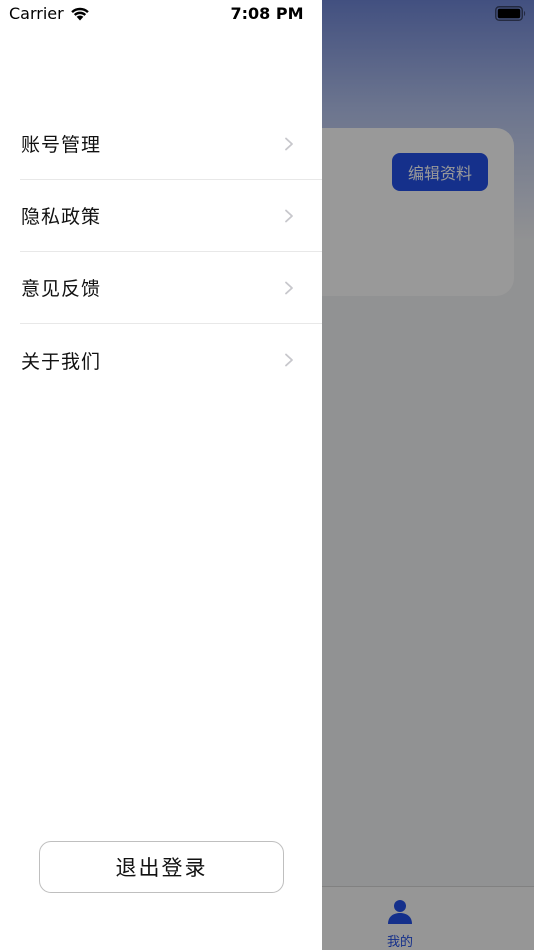  I want to click on wifi-icon, so click(80, 13).